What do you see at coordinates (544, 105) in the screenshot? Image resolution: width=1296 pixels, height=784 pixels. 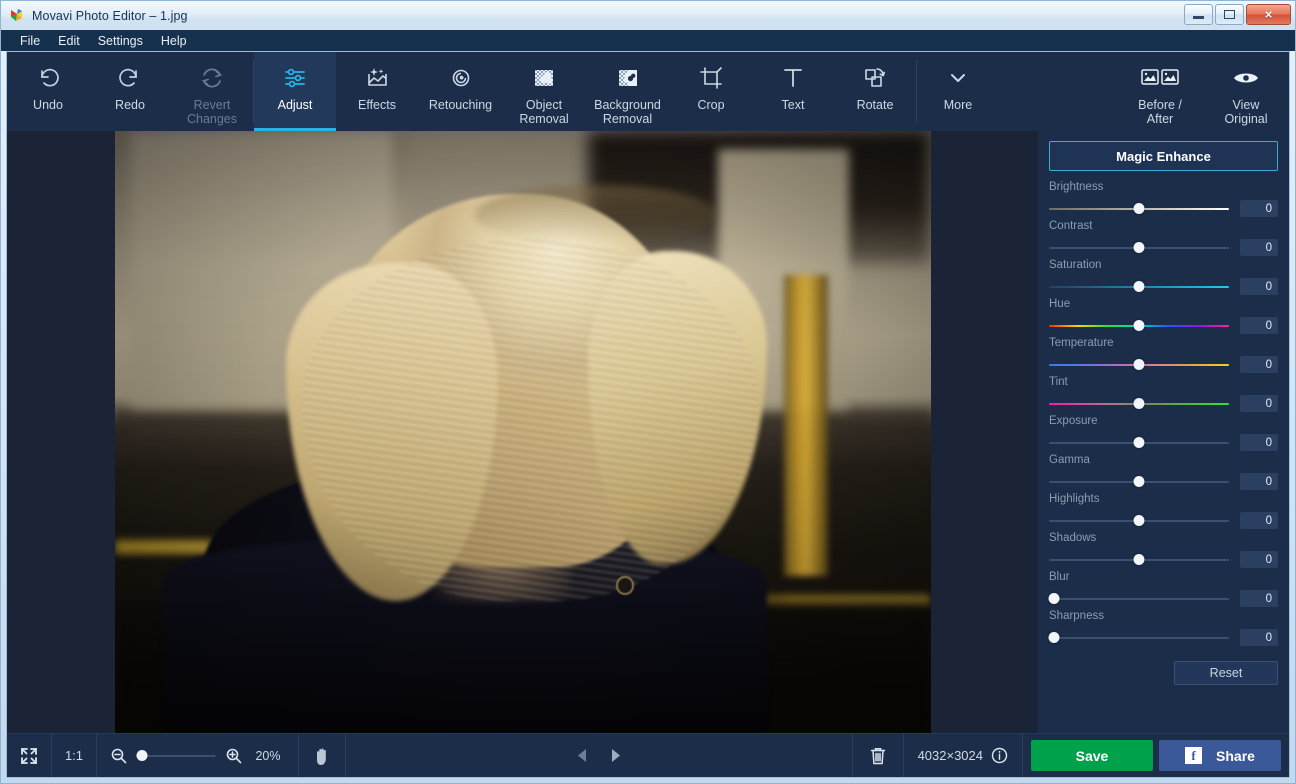 I see `tab-object-removal-label-line1: Object` at bounding box center [544, 105].